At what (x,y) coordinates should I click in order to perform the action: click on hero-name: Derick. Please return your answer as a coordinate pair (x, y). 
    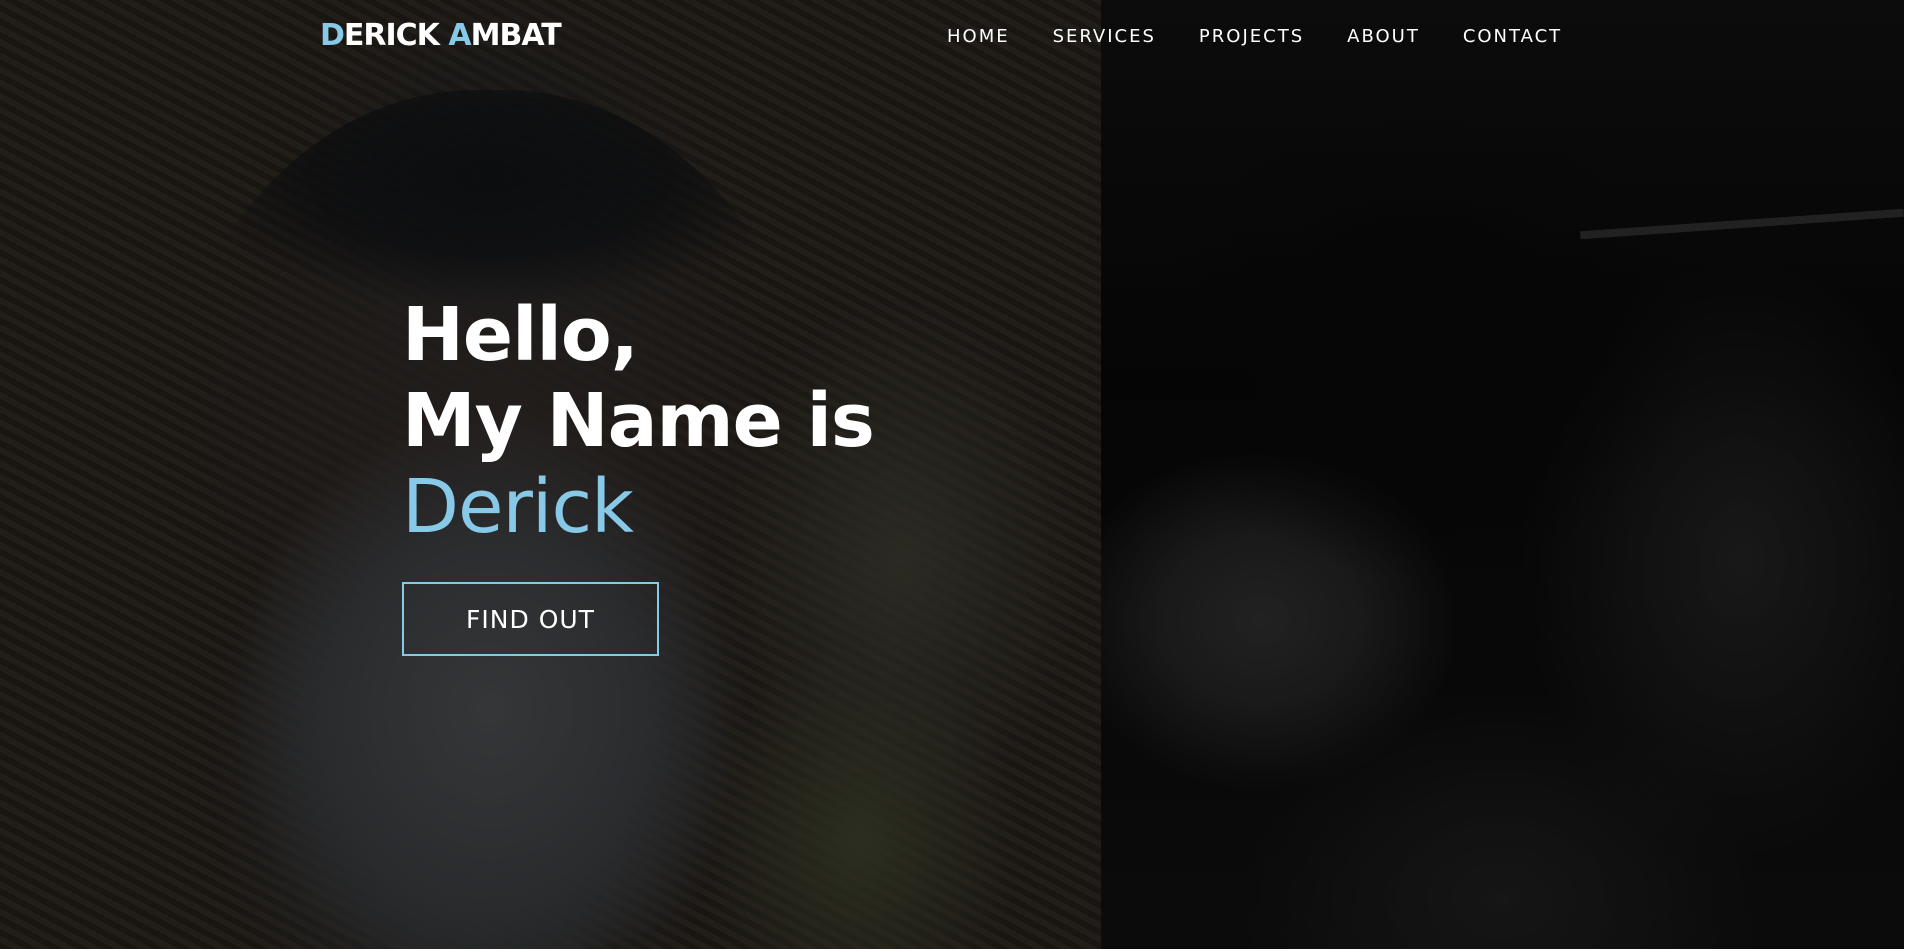
    Looking at the image, I should click on (518, 507).